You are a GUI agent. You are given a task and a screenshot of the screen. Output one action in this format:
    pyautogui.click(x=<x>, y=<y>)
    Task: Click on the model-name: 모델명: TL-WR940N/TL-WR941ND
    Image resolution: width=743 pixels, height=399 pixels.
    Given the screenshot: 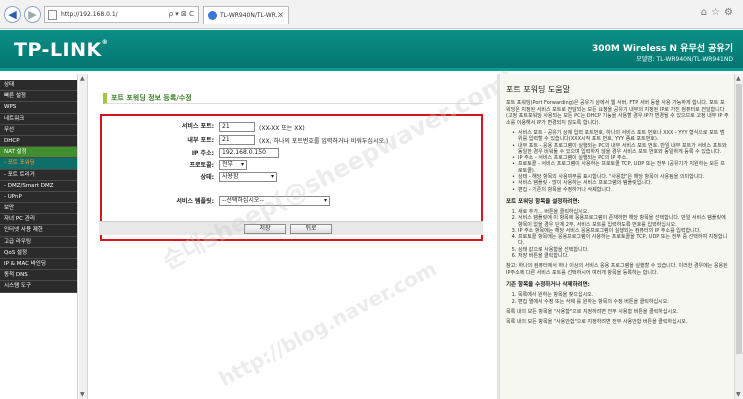 What is the action you would take?
    pyautogui.click(x=684, y=59)
    